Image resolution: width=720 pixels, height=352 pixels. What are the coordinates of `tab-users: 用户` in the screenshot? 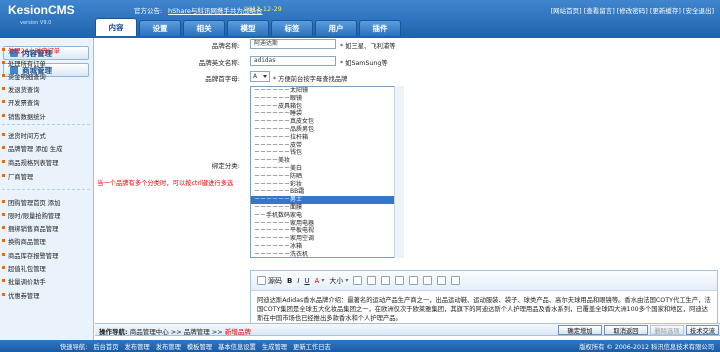 It's located at (336, 28).